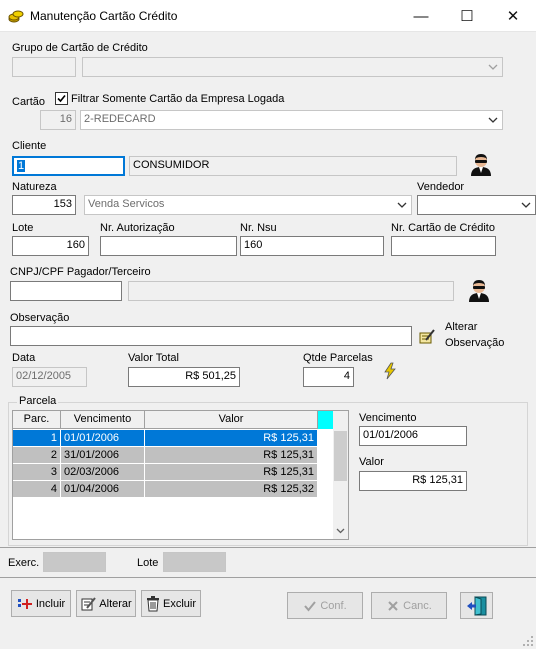 This screenshot has height=649, width=536. Describe the element at coordinates (291, 291) in the screenshot. I see `cnpj-name-field` at that location.